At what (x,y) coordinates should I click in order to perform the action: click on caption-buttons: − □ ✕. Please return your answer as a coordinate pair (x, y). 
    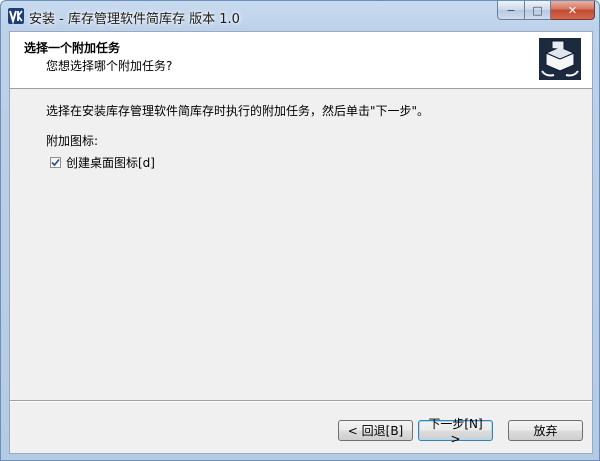
    Looking at the image, I should click on (546, 11).